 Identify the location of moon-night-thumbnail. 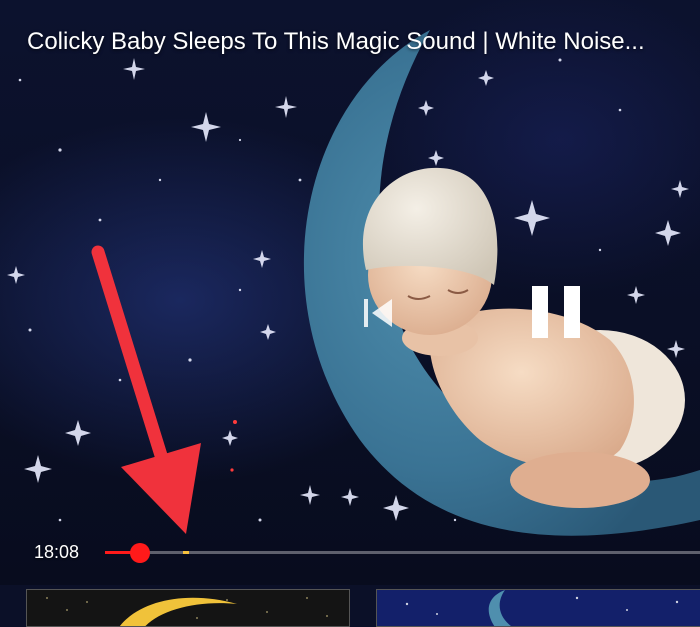
(188, 608).